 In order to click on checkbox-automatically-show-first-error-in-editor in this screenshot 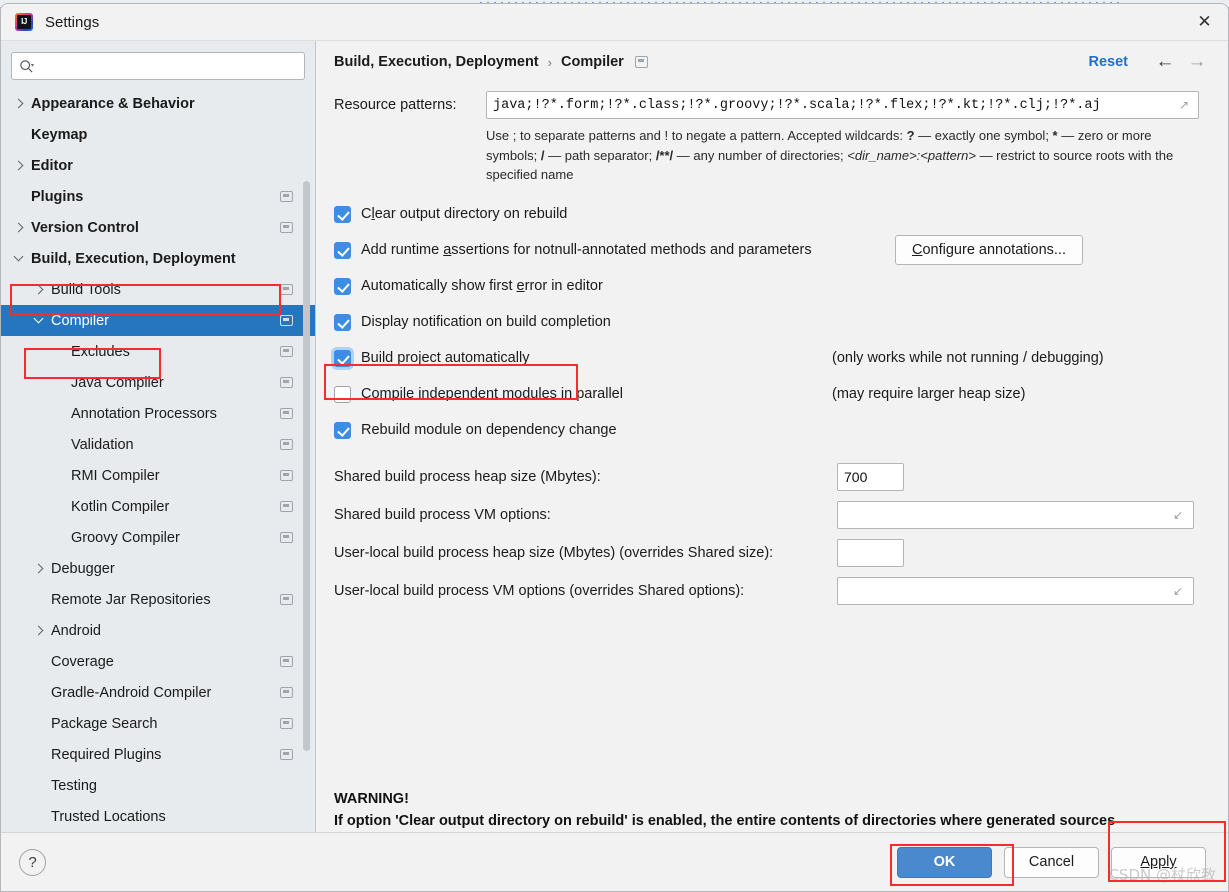, I will do `click(342, 286)`.